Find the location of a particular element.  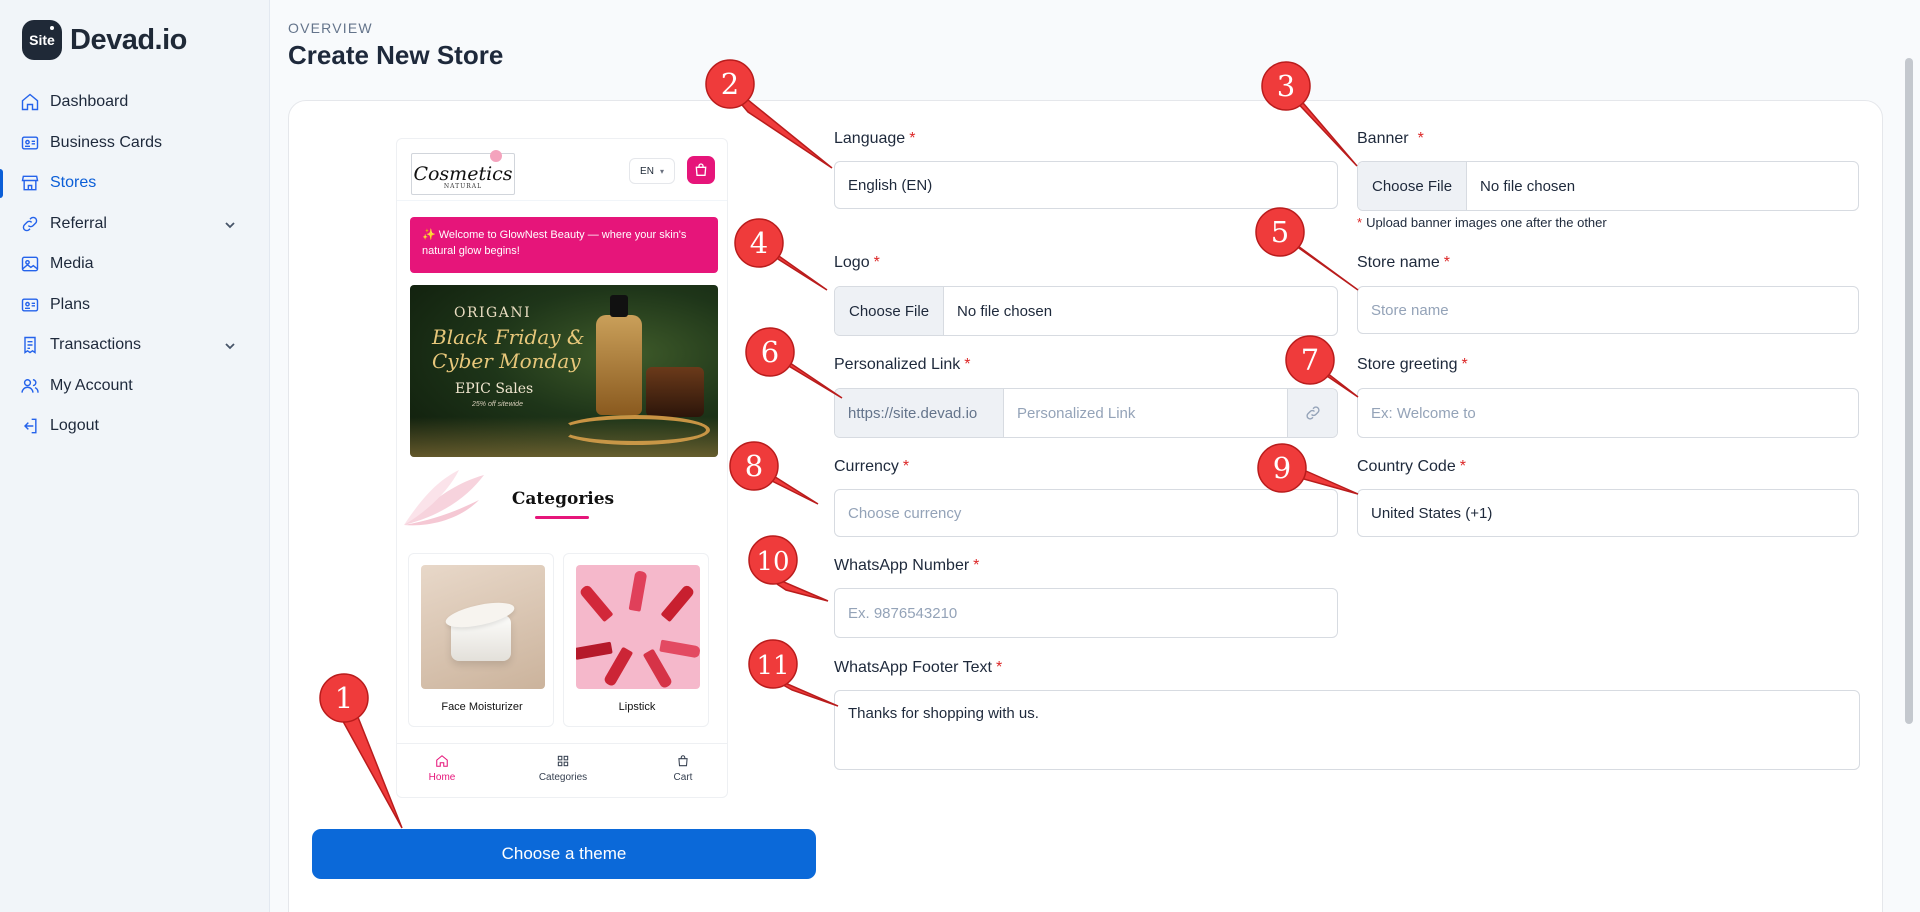

preview-header: Cosmetics NATURAL EN ▾ is located at coordinates (562, 170).